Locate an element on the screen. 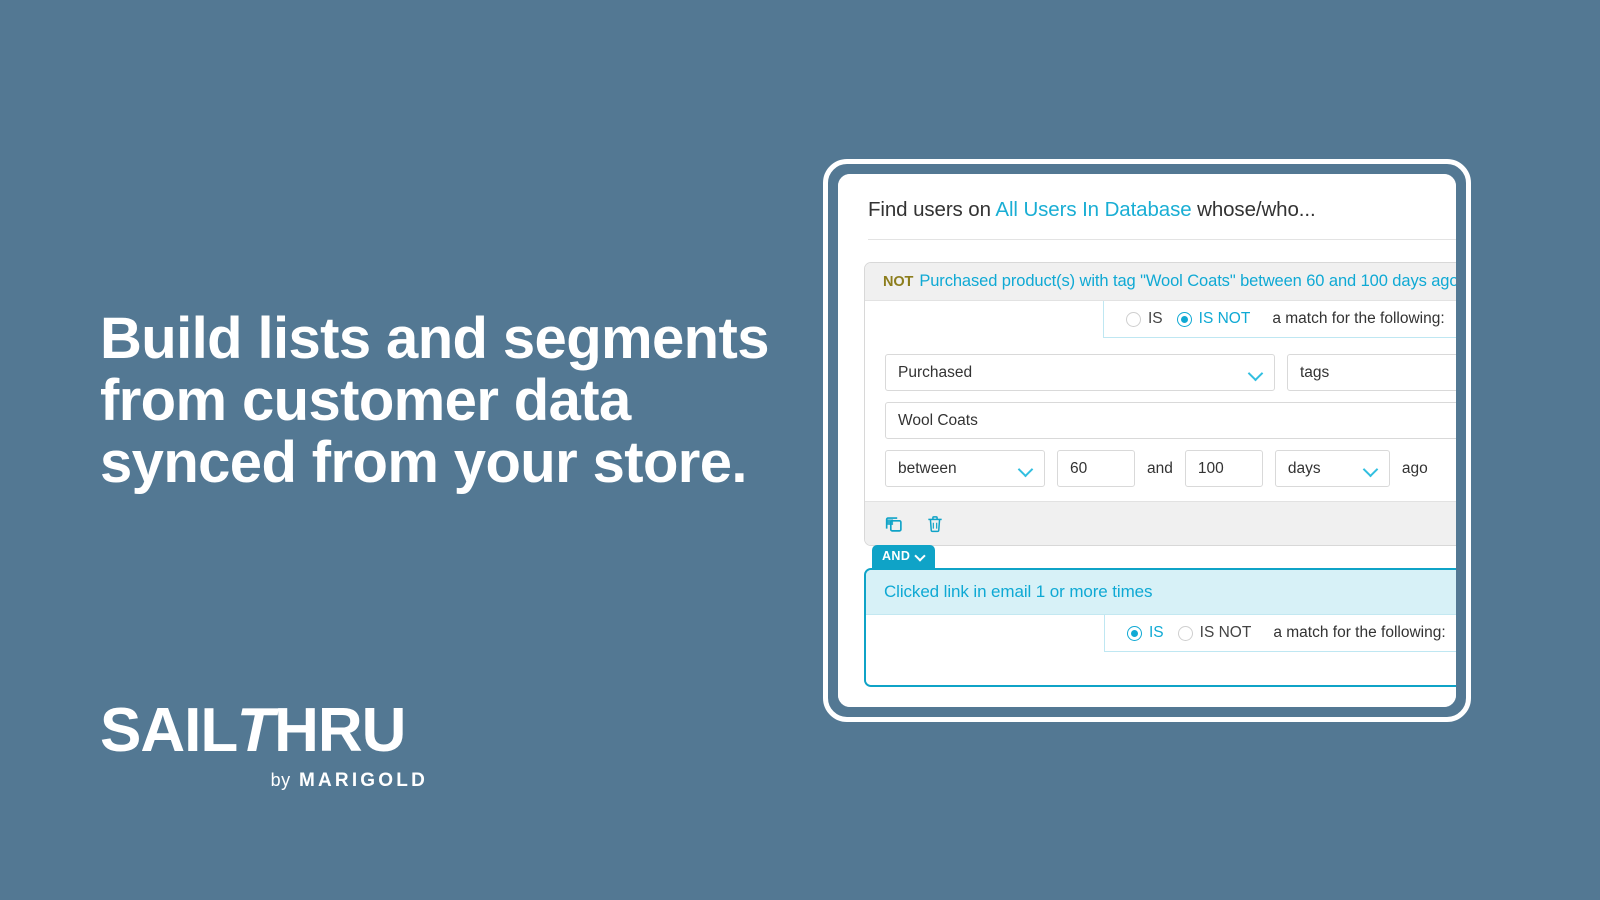 This screenshot has height=900, width=1600. and-joiner-pill: AND is located at coordinates (904, 556).